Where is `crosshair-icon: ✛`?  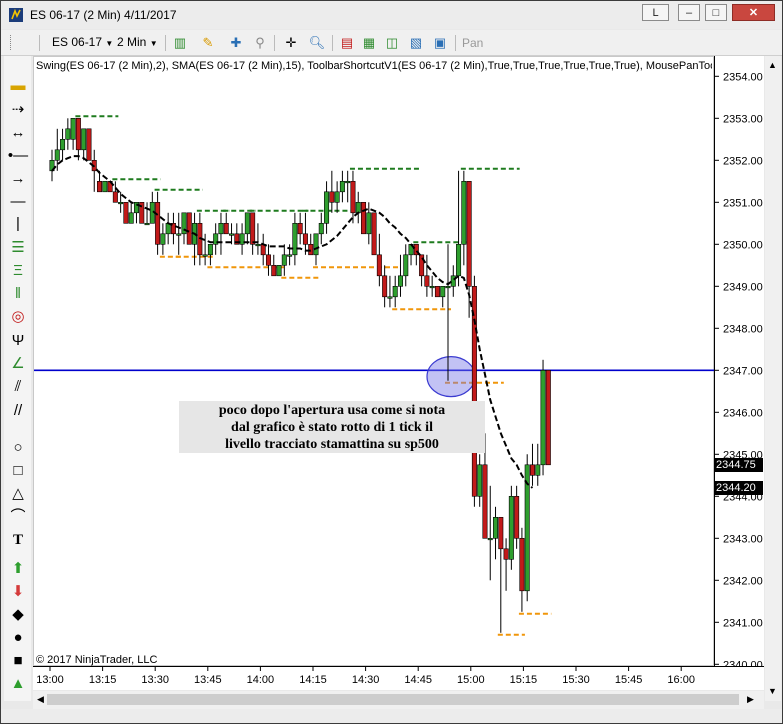 crosshair-icon: ✛ is located at coordinates (291, 42).